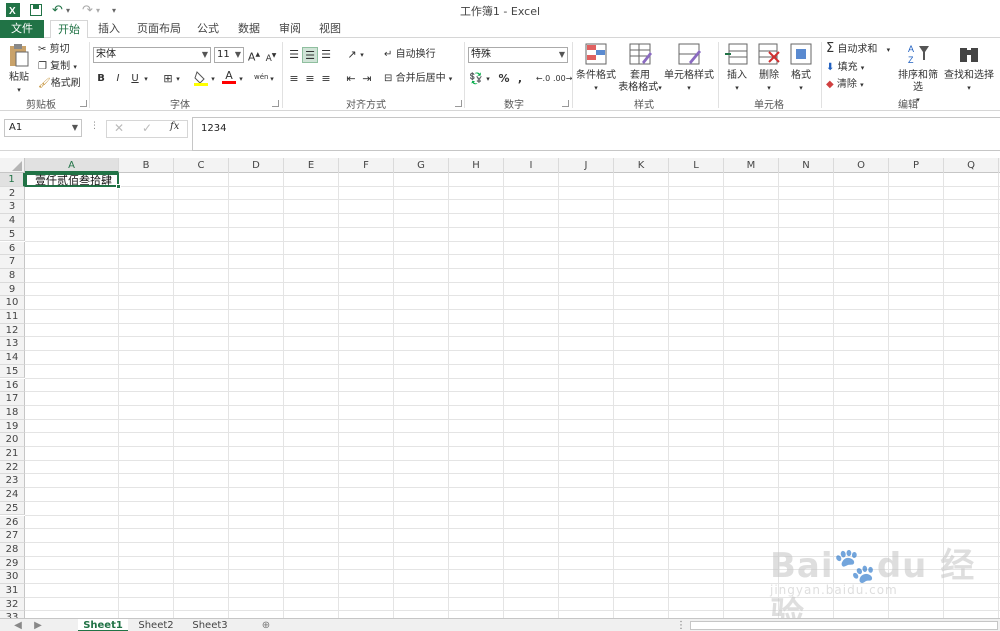 Image resolution: width=1000 pixels, height=631 pixels. Describe the element at coordinates (147, 128) in the screenshot. I see `enter-icon: ✓` at that location.